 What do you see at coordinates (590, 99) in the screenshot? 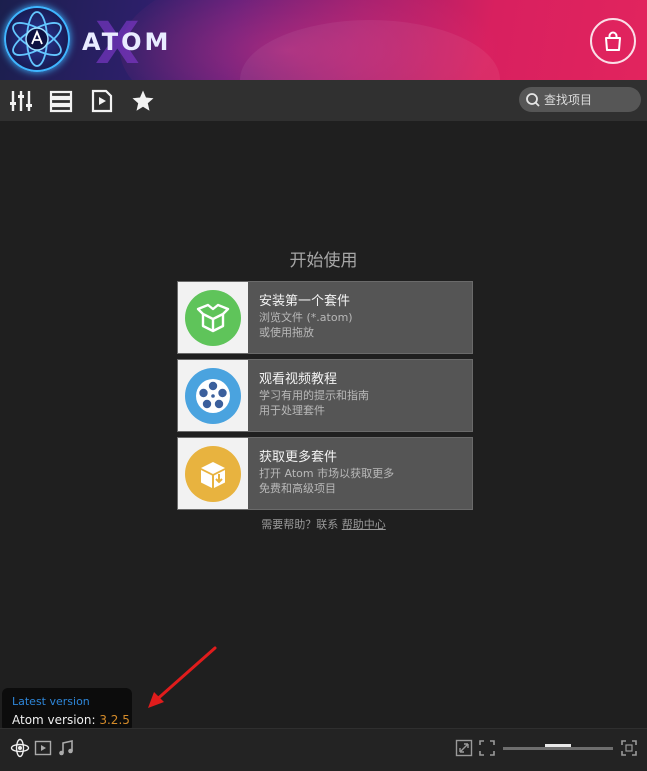
I see `search-input` at bounding box center [590, 99].